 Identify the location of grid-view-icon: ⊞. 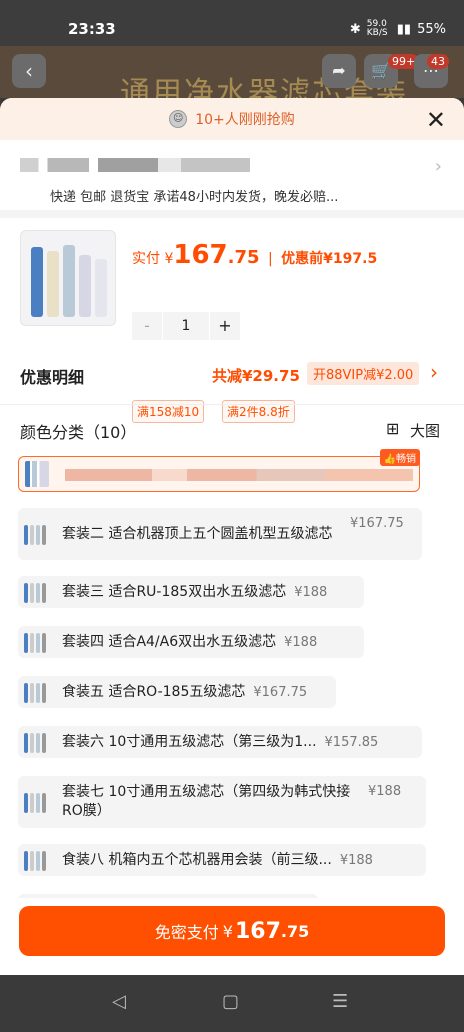
(392, 428).